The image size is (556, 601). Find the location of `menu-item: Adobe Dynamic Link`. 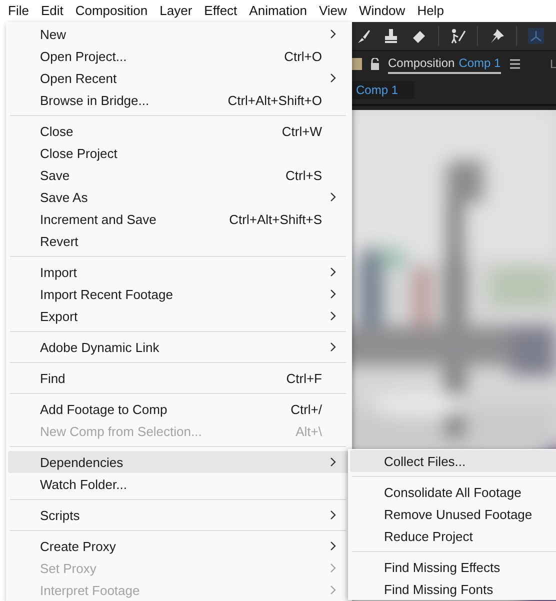

menu-item: Adobe Dynamic Link is located at coordinates (179, 347).